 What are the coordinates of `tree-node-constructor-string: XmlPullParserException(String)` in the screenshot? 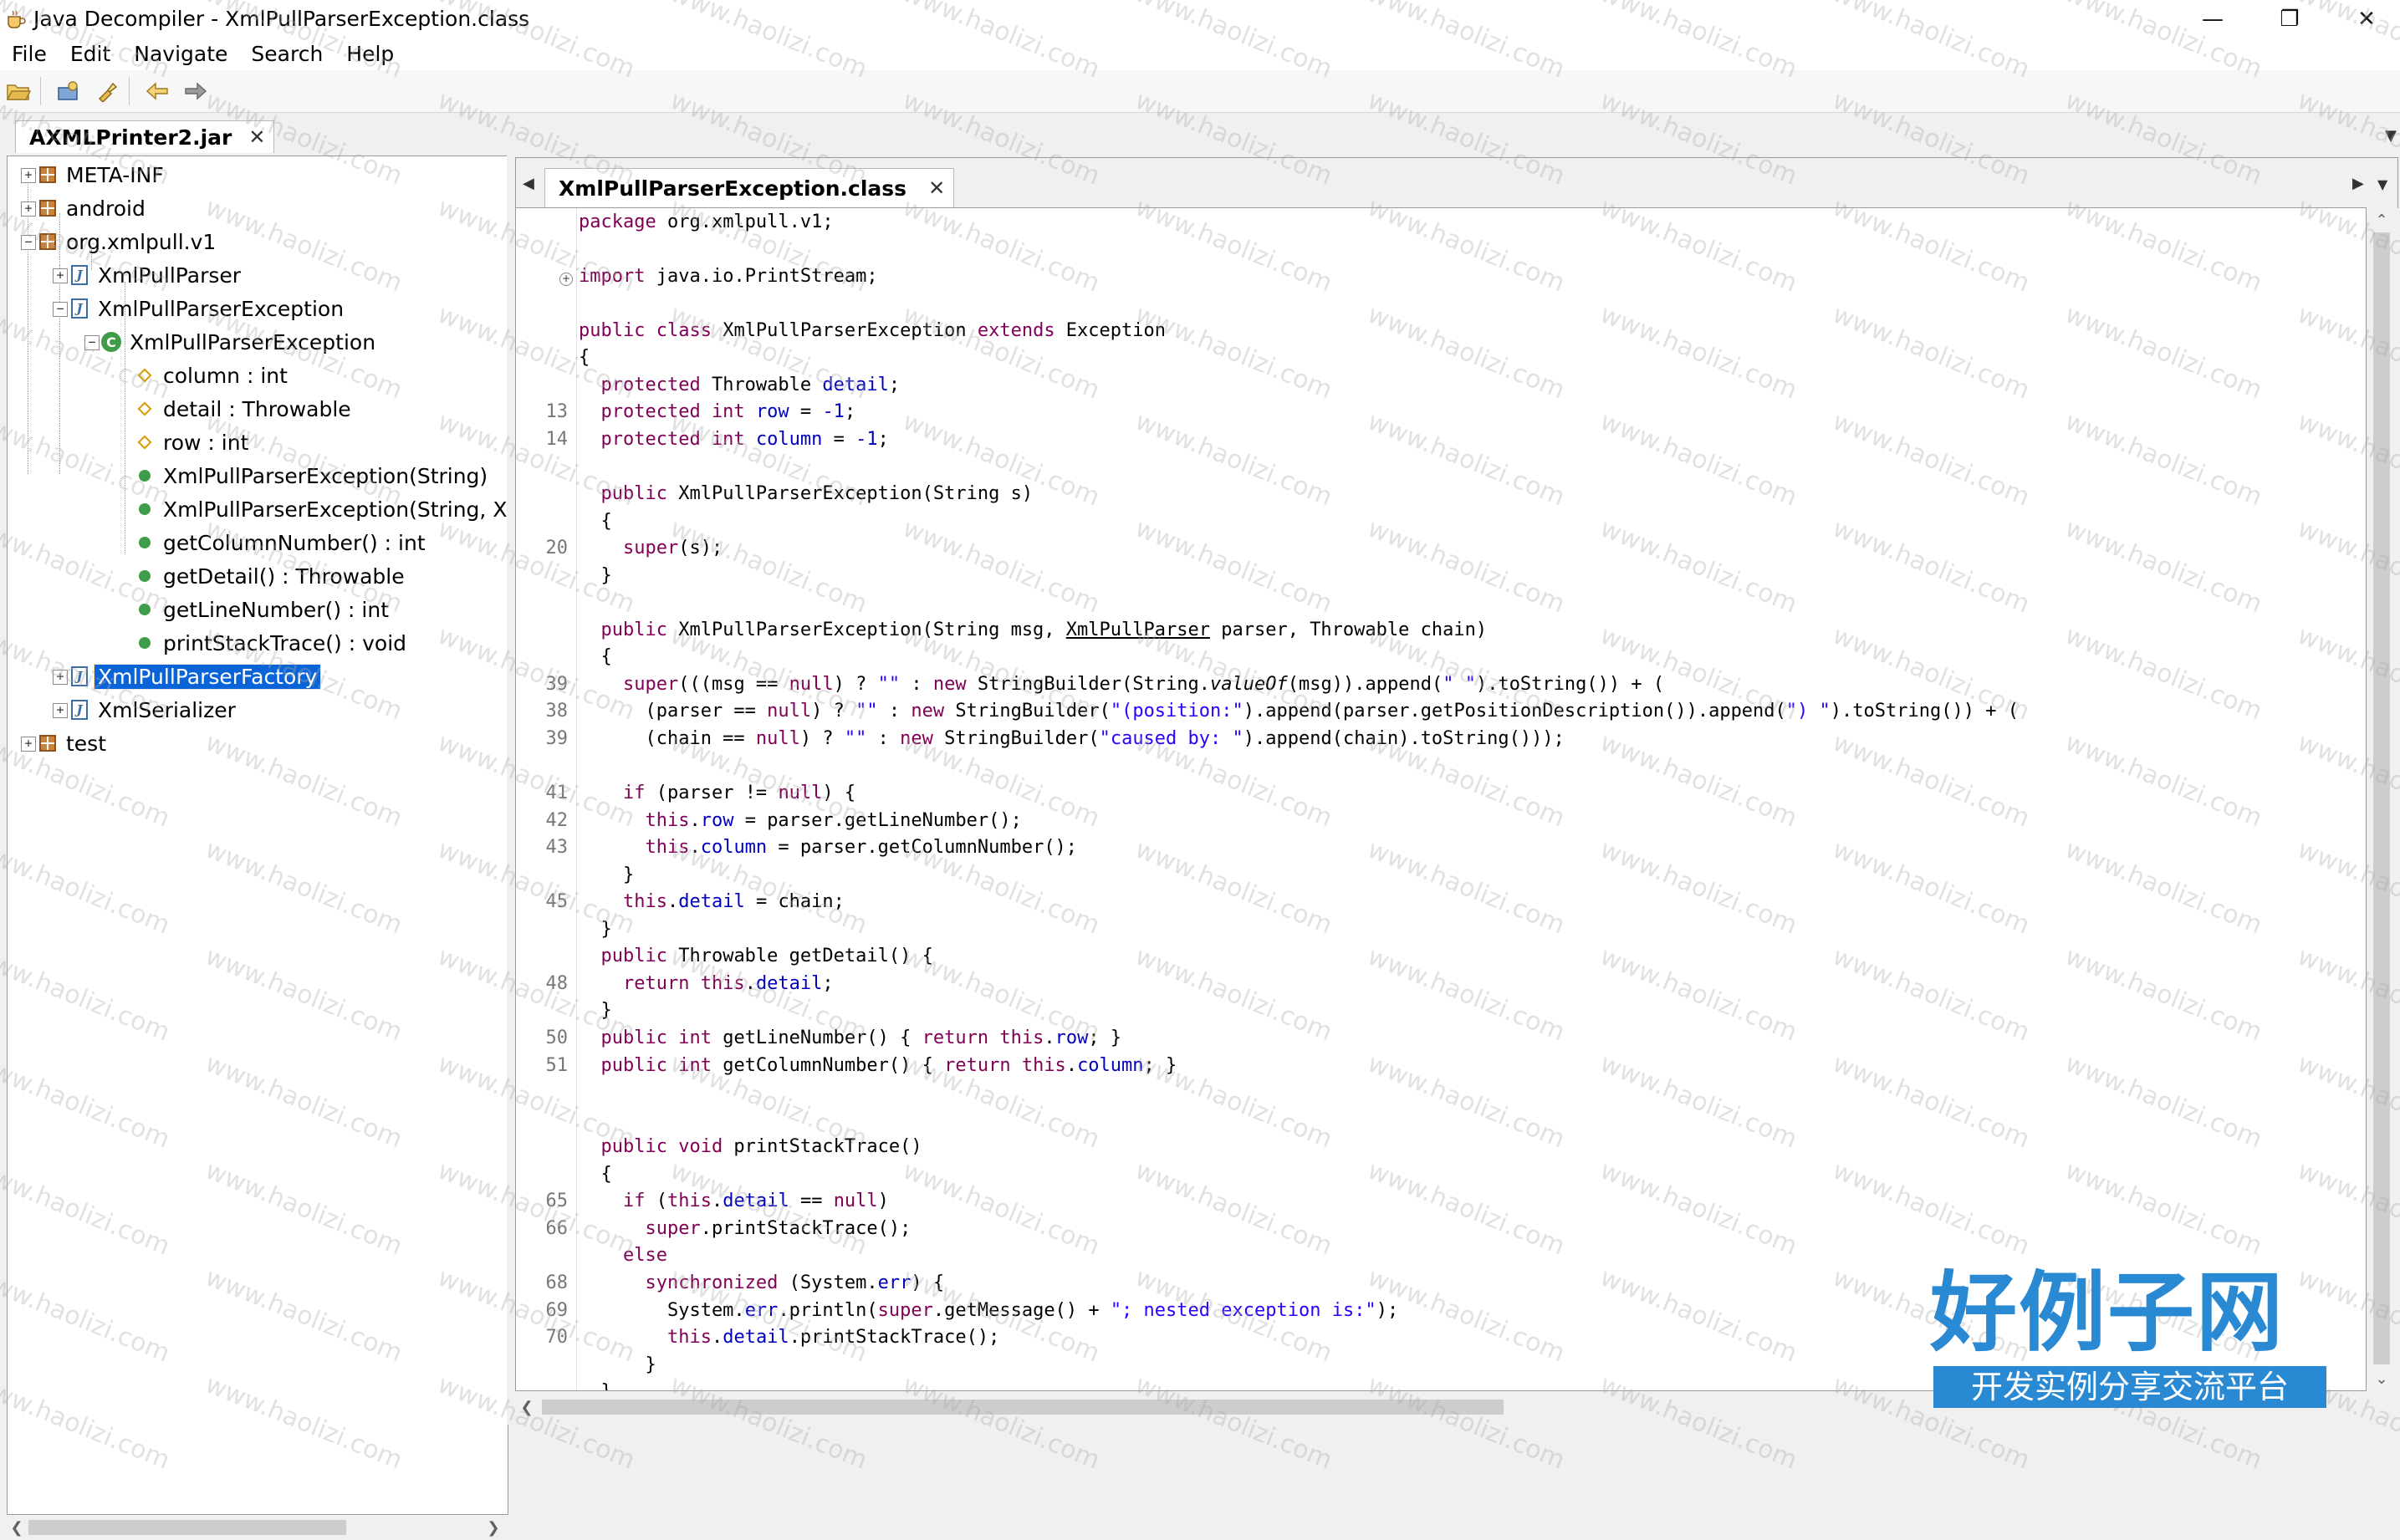 It's located at (311, 476).